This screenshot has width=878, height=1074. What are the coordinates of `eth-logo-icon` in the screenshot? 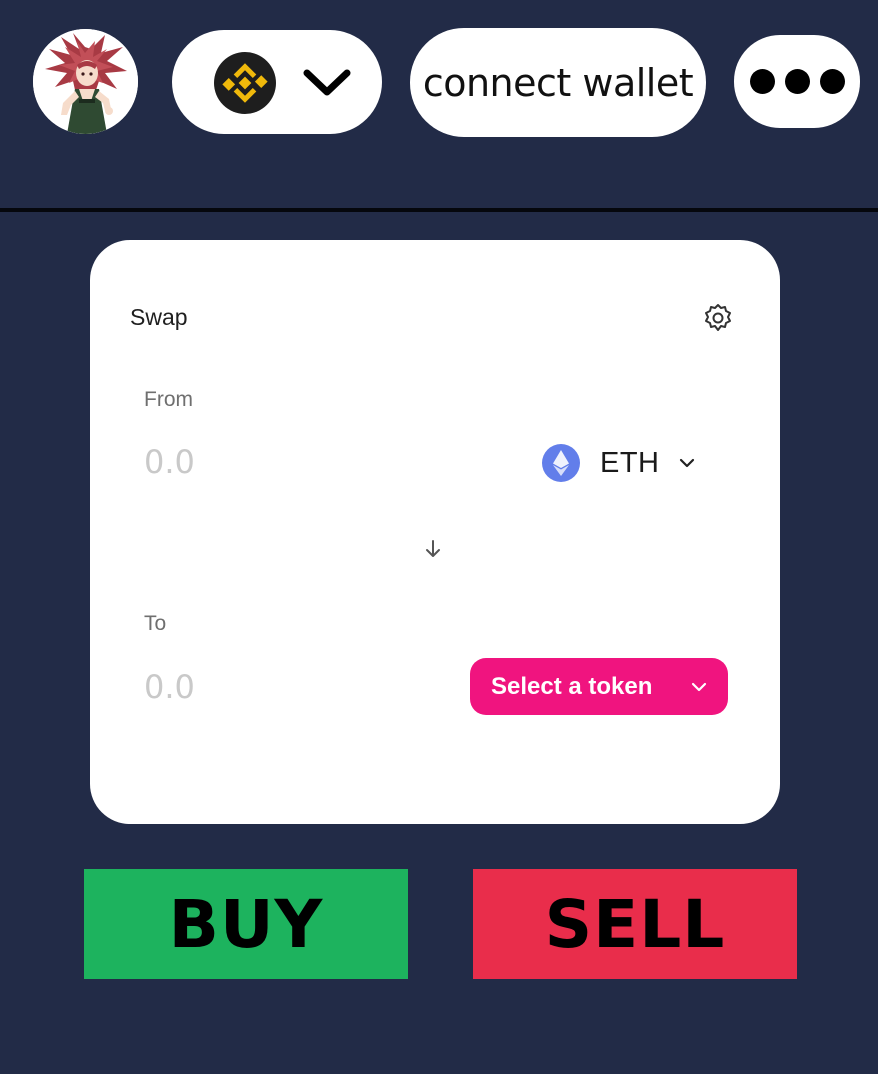 It's located at (561, 463).